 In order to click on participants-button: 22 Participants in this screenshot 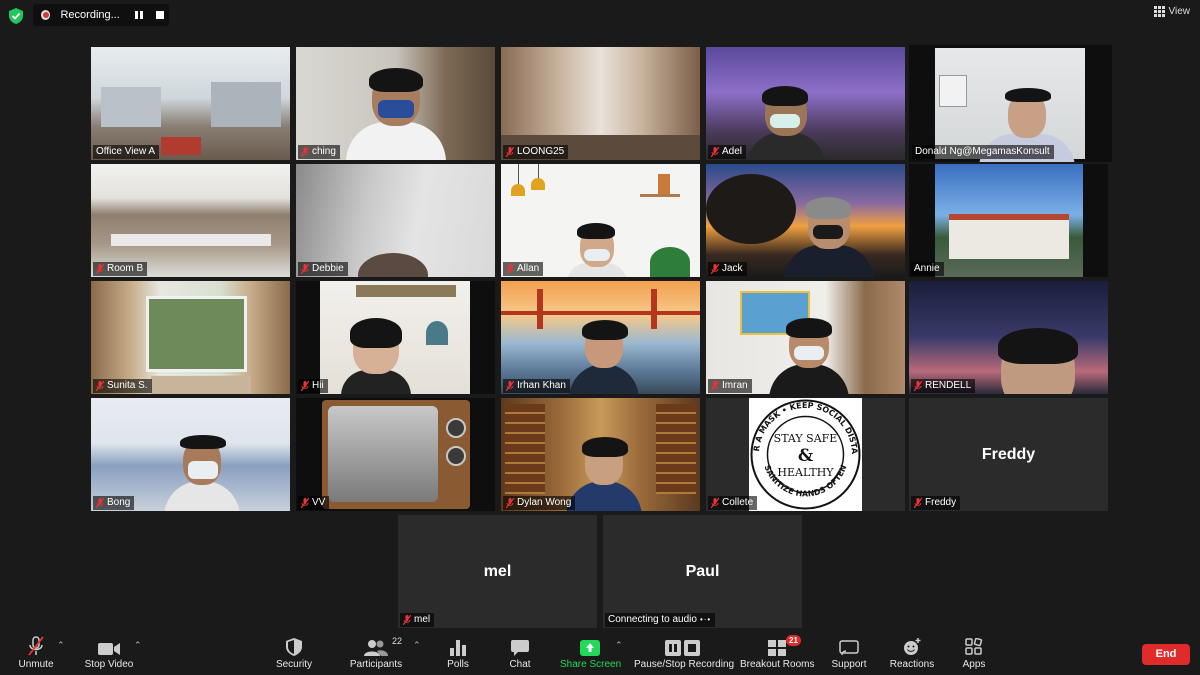, I will do `click(376, 652)`.